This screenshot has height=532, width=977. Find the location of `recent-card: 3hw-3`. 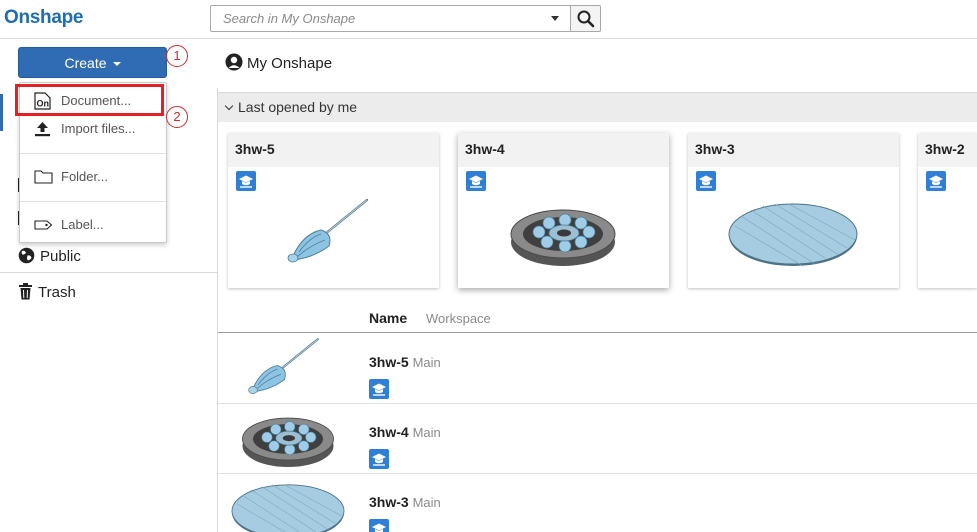

recent-card: 3hw-3 is located at coordinates (793, 210).